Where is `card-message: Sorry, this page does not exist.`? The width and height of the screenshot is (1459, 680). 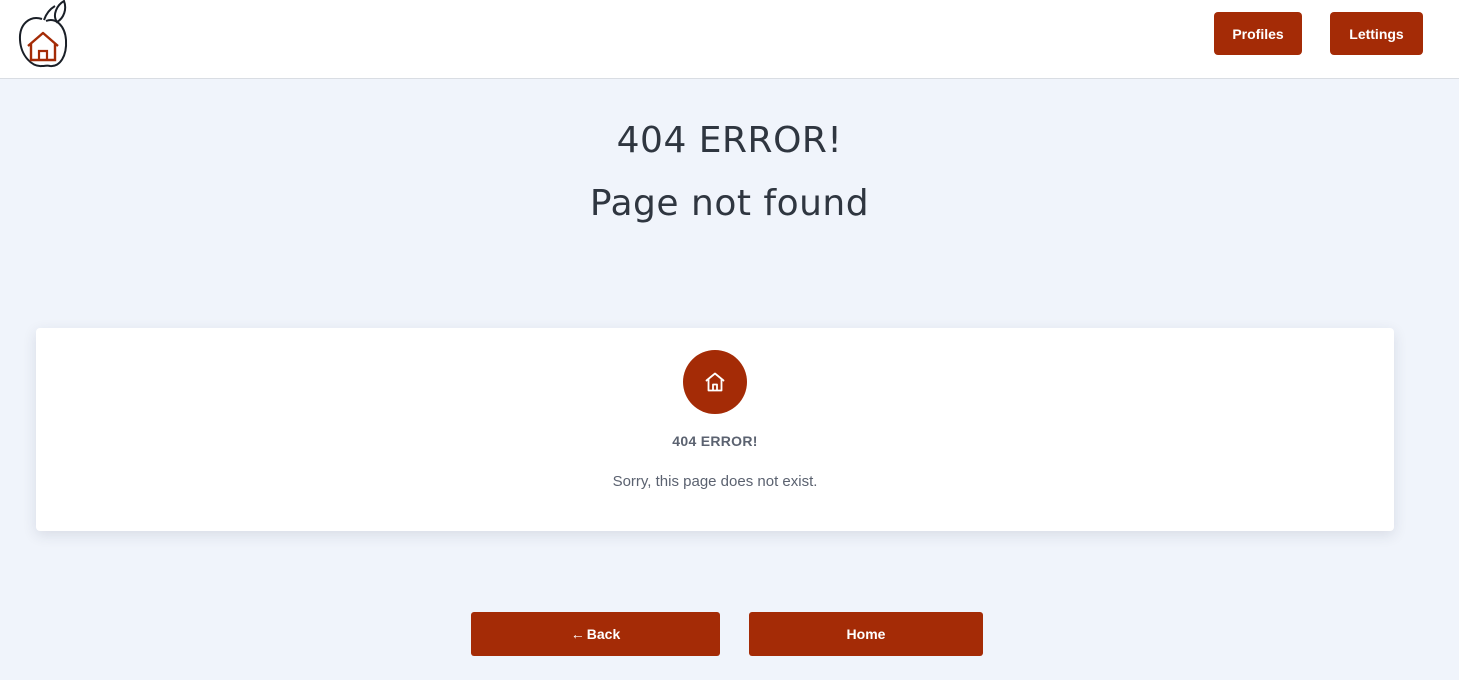 card-message: Sorry, this page does not exist. is located at coordinates (715, 481).